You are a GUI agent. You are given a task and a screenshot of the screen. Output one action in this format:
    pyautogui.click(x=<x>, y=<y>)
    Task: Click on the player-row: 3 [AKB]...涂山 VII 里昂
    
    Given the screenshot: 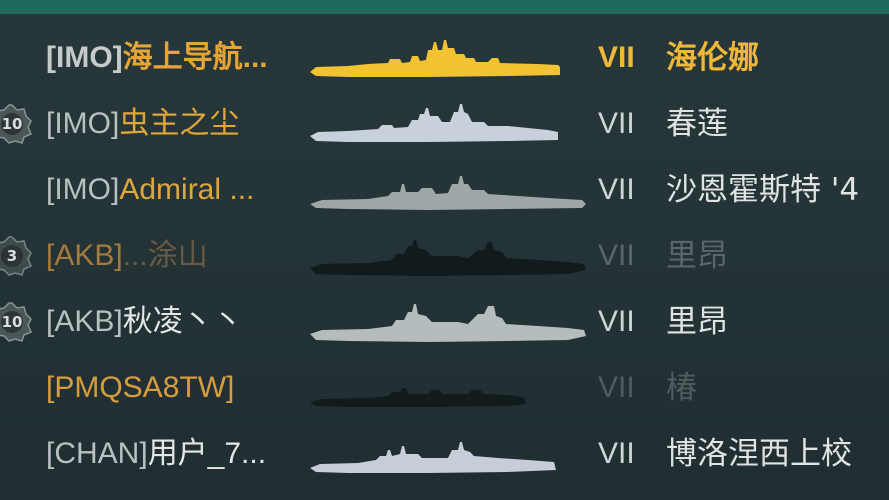 What is the action you would take?
    pyautogui.click(x=444, y=255)
    